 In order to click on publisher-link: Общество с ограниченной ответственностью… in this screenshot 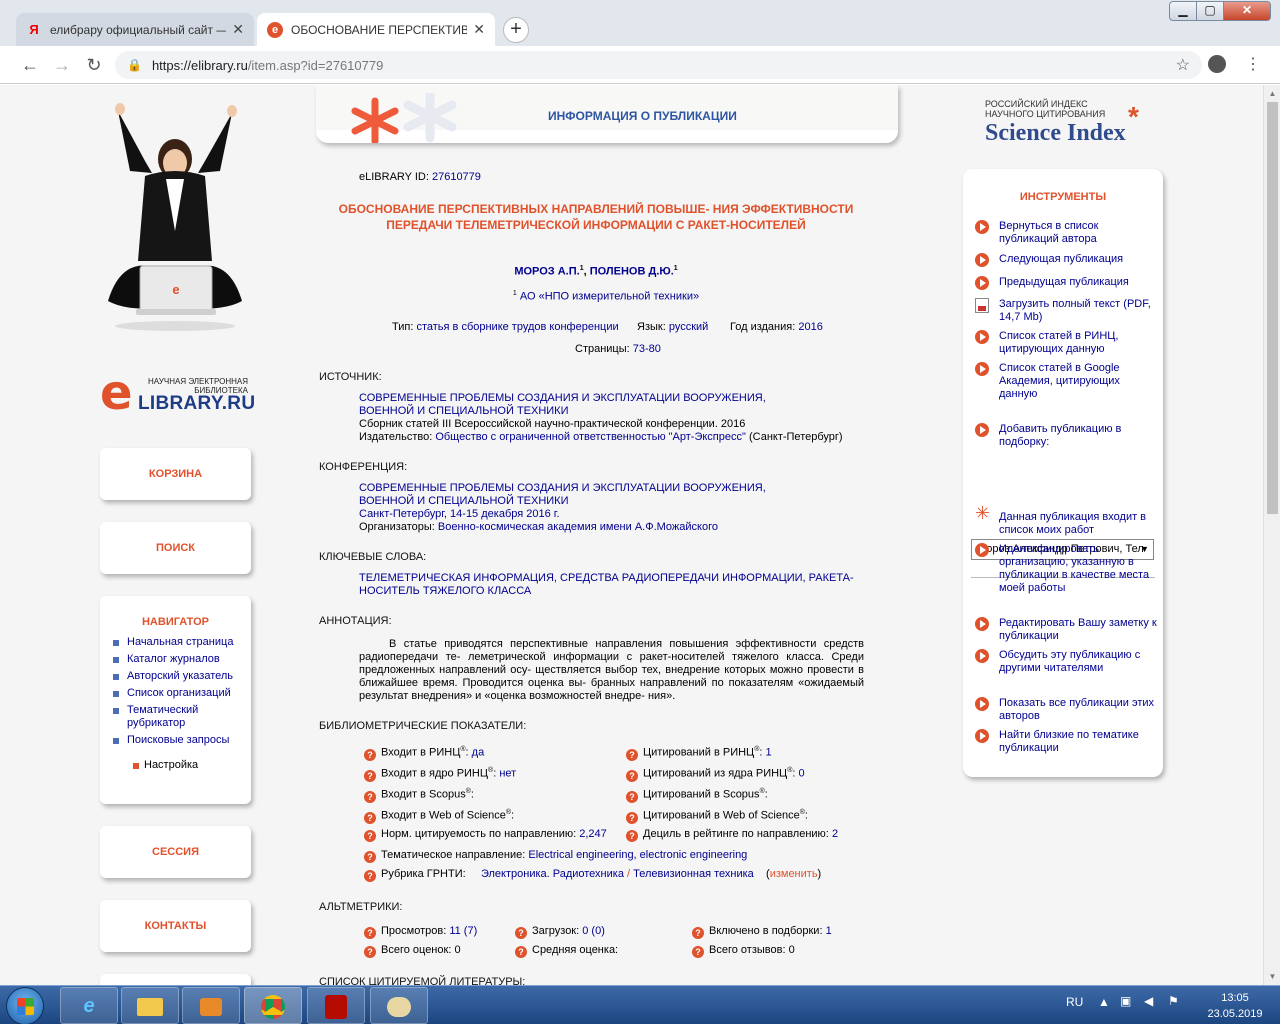, I will do `click(590, 437)`.